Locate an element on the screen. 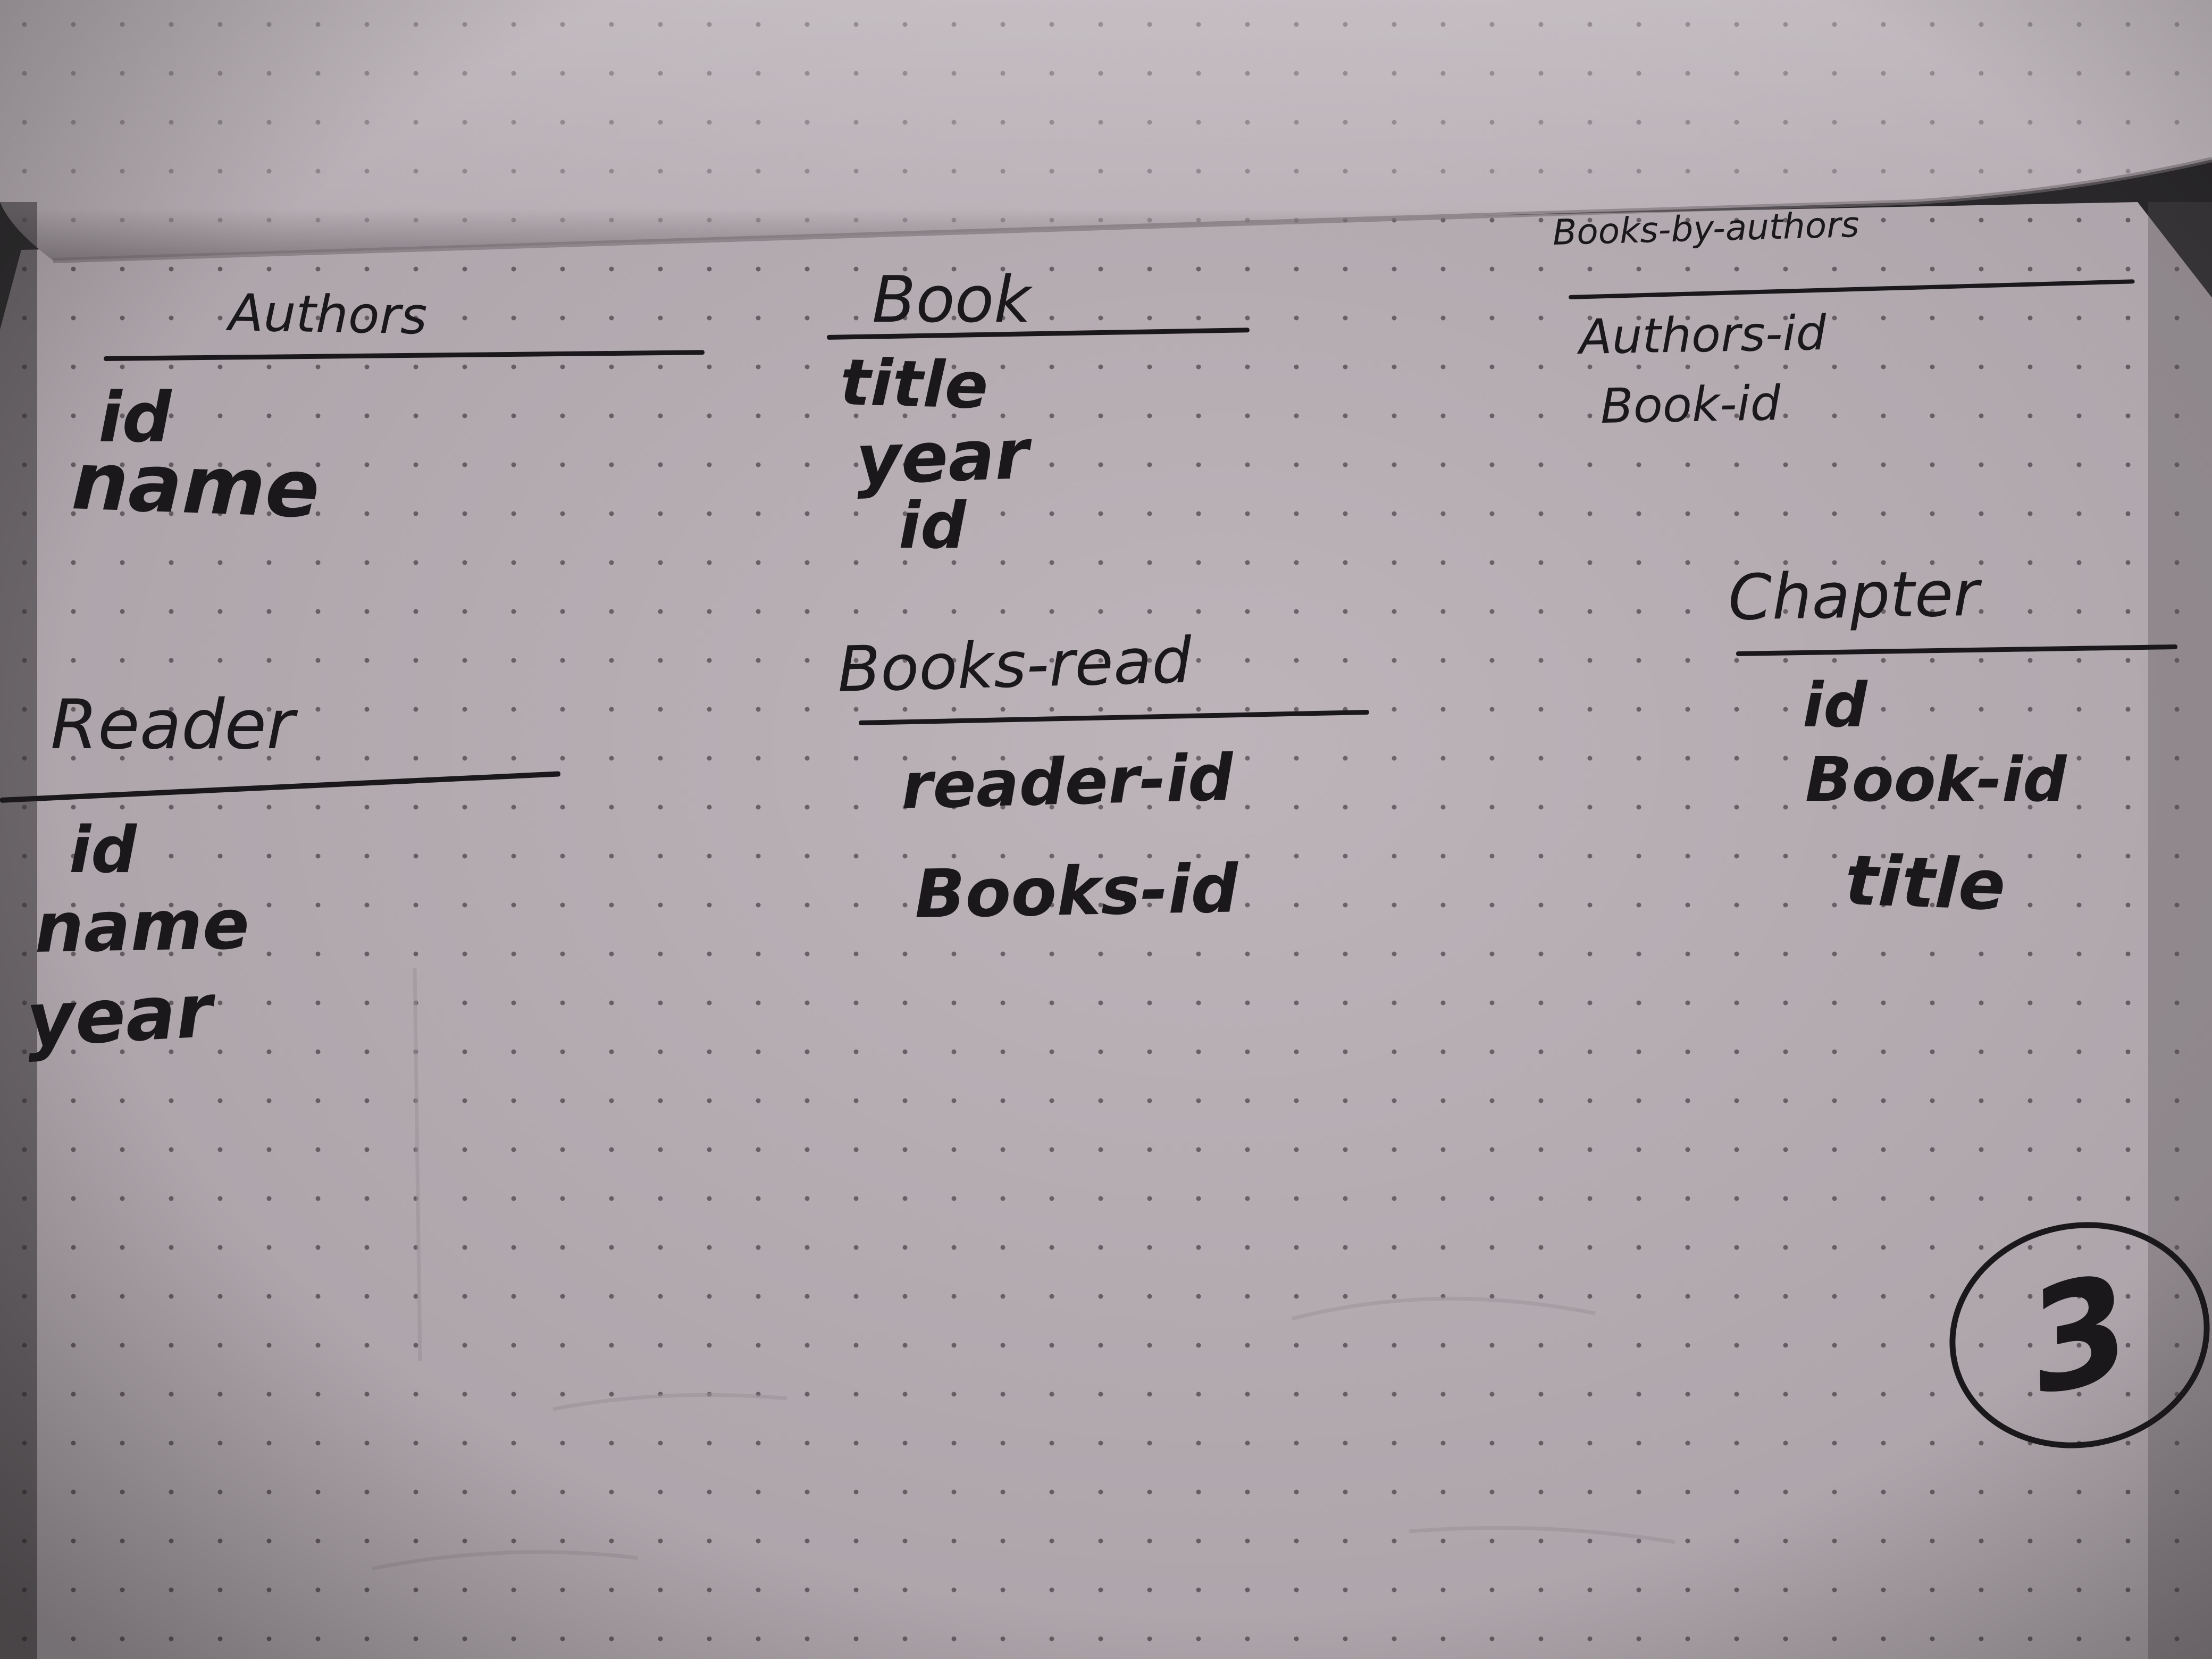 The width and height of the screenshot is (2212, 1659). entity-heading: Reader is located at coordinates (173, 725).